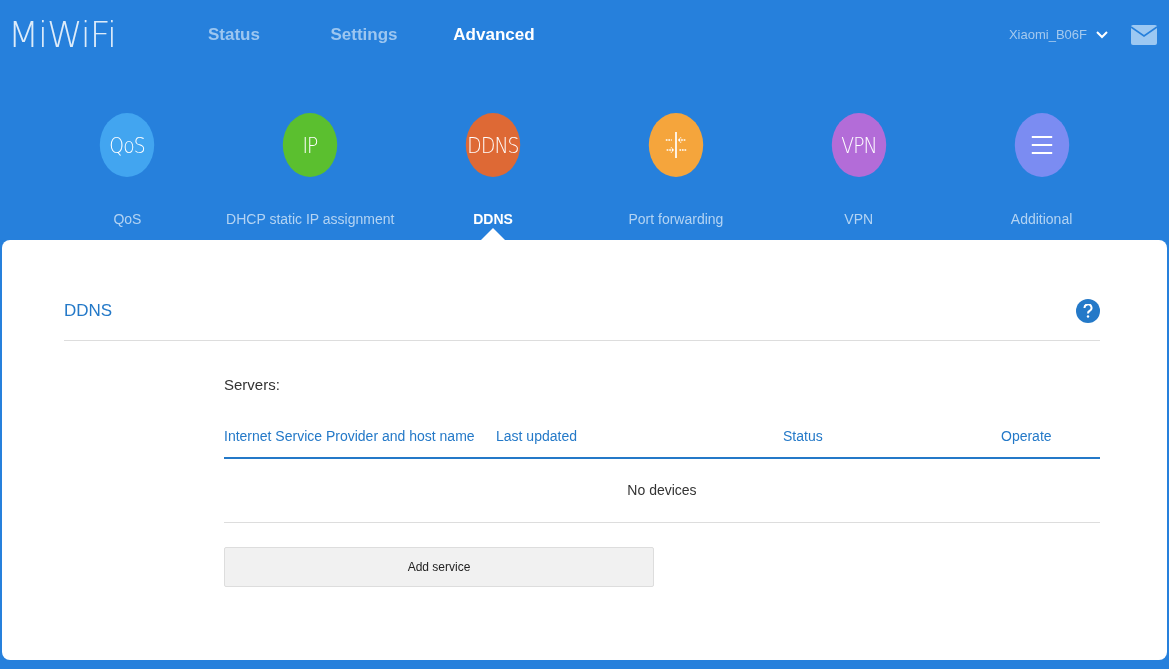 Image resolution: width=1169 pixels, height=669 pixels. What do you see at coordinates (676, 219) in the screenshot?
I see `feature-label: Port forwarding` at bounding box center [676, 219].